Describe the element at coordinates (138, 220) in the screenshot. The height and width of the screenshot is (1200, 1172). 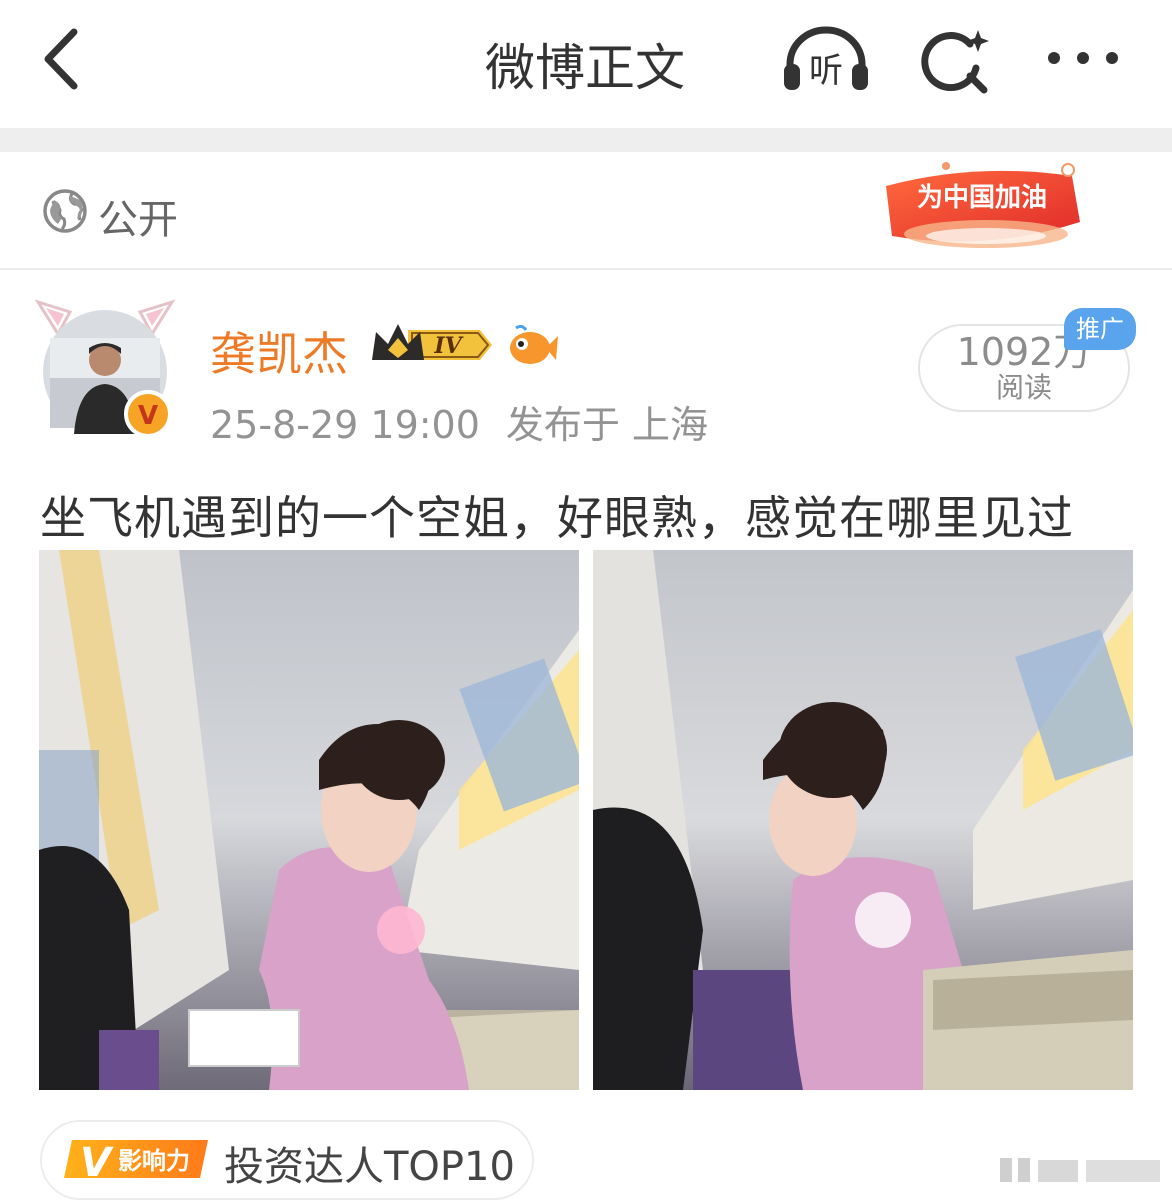
I see `visibility-label: 公开` at that location.